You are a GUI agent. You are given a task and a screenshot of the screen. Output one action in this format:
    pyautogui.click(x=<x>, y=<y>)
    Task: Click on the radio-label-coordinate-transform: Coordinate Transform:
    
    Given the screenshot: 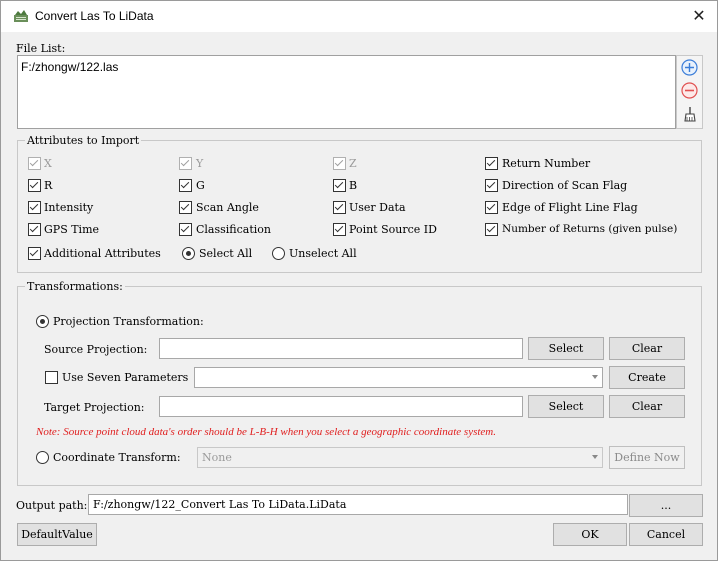 What is the action you would take?
    pyautogui.click(x=117, y=457)
    